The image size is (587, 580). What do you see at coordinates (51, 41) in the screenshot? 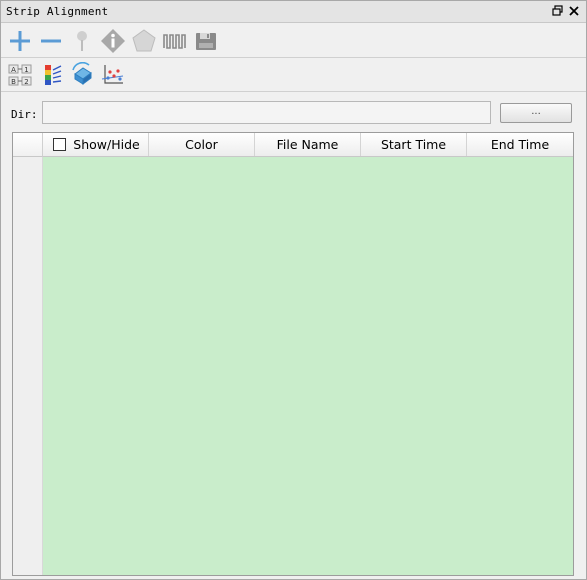
I see `remove-icon` at bounding box center [51, 41].